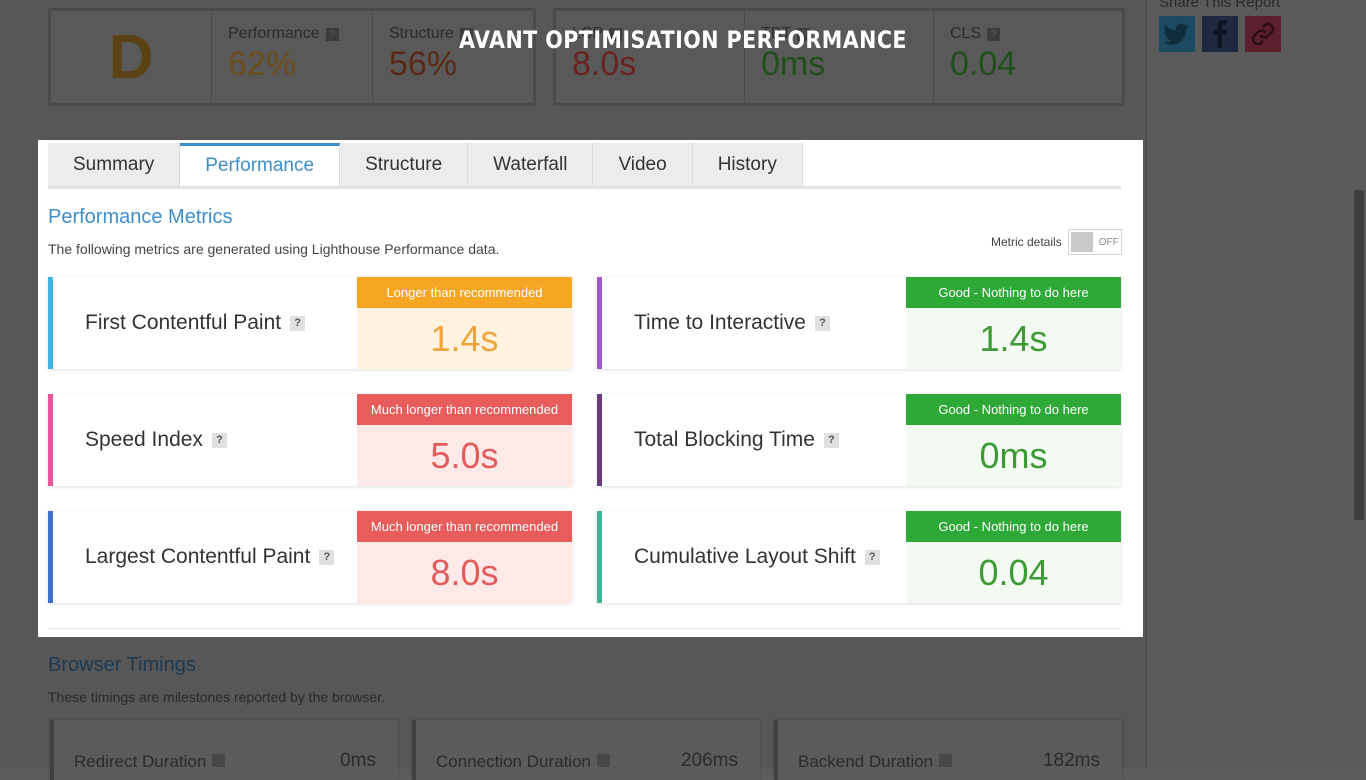 Image resolution: width=1366 pixels, height=780 pixels. I want to click on panel-divider, so click(584, 628).